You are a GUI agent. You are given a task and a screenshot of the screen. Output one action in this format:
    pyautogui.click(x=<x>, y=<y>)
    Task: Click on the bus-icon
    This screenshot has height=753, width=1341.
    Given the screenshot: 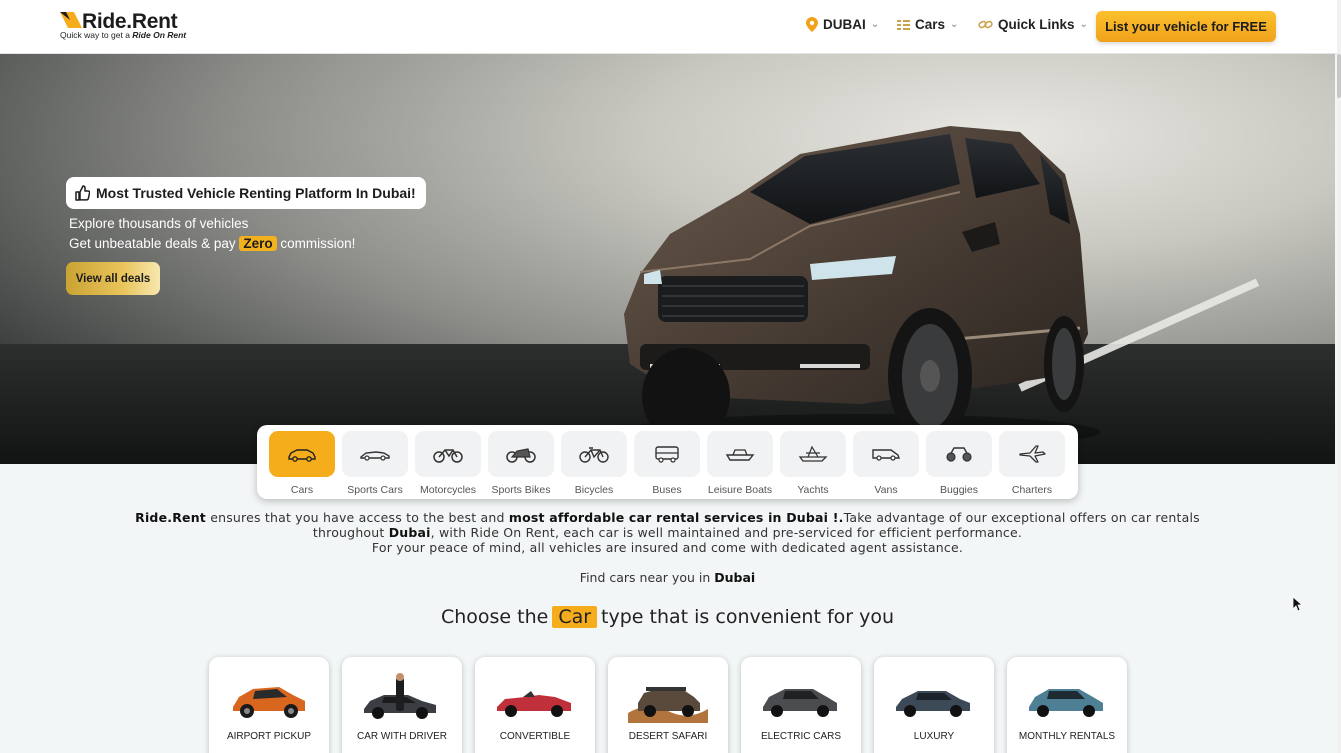 What is the action you would take?
    pyautogui.click(x=667, y=454)
    